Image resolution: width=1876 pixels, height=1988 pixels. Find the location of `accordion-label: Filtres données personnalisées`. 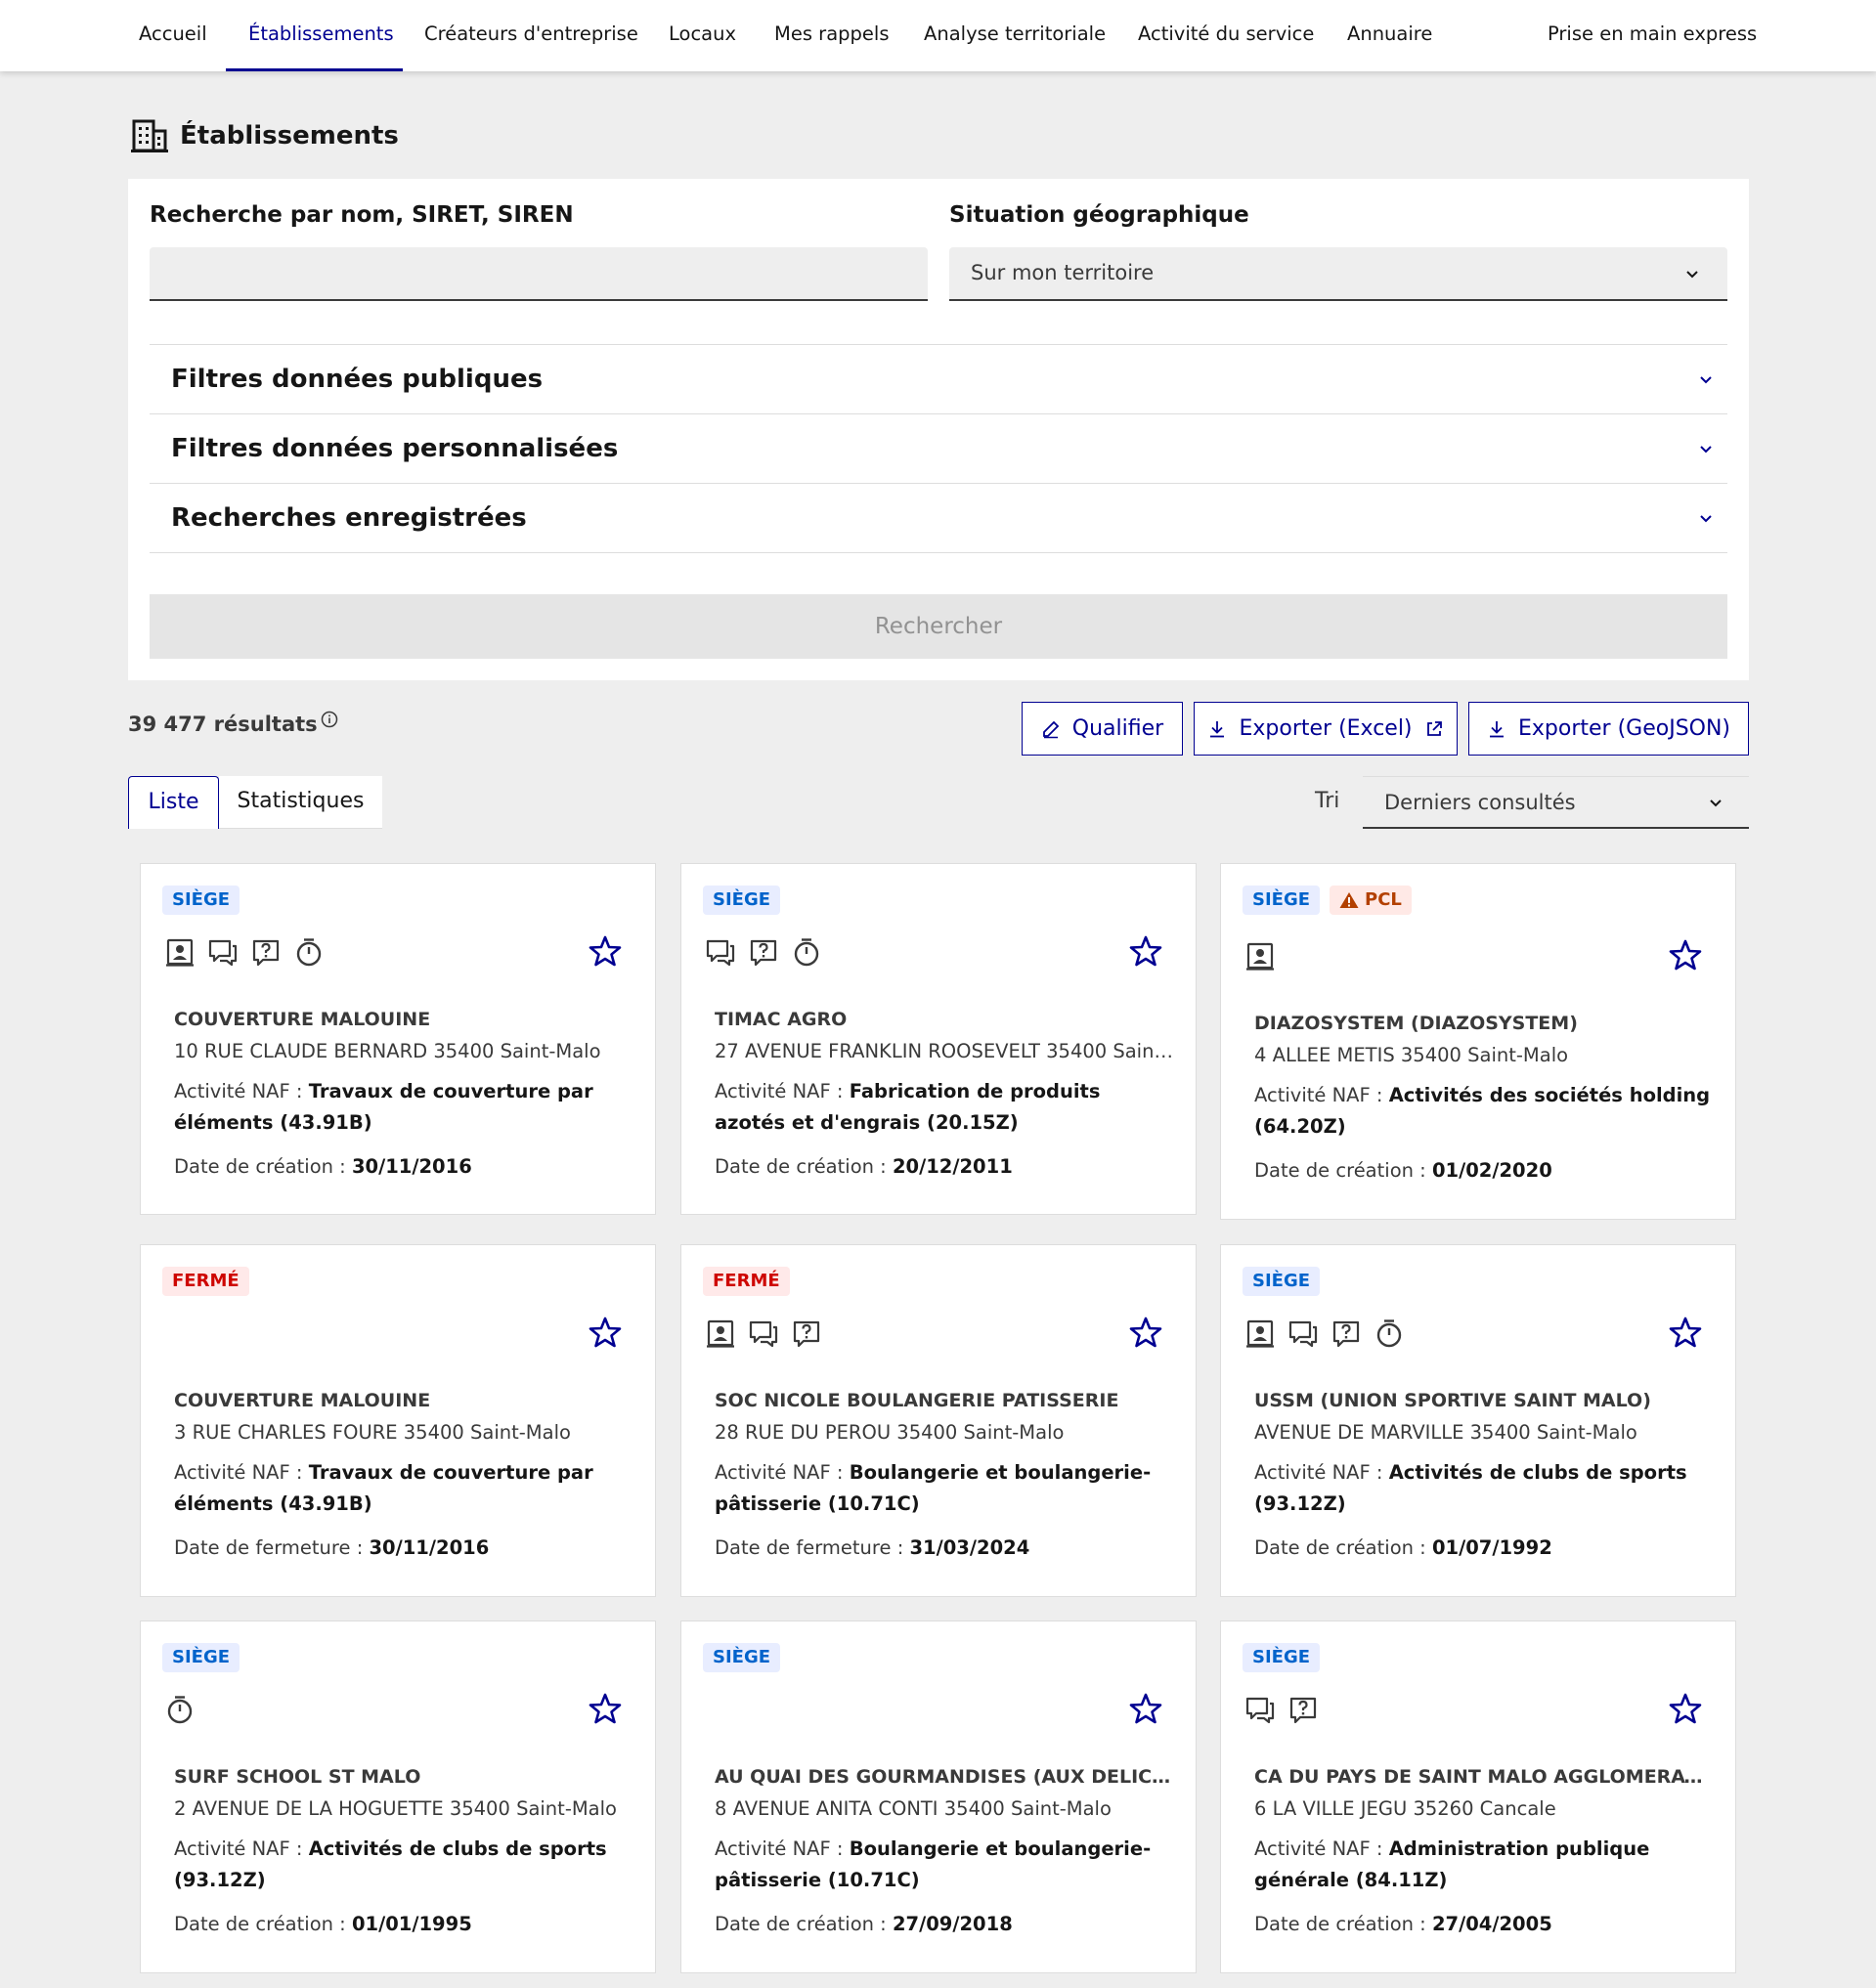

accordion-label: Filtres données personnalisées is located at coordinates (395, 449).